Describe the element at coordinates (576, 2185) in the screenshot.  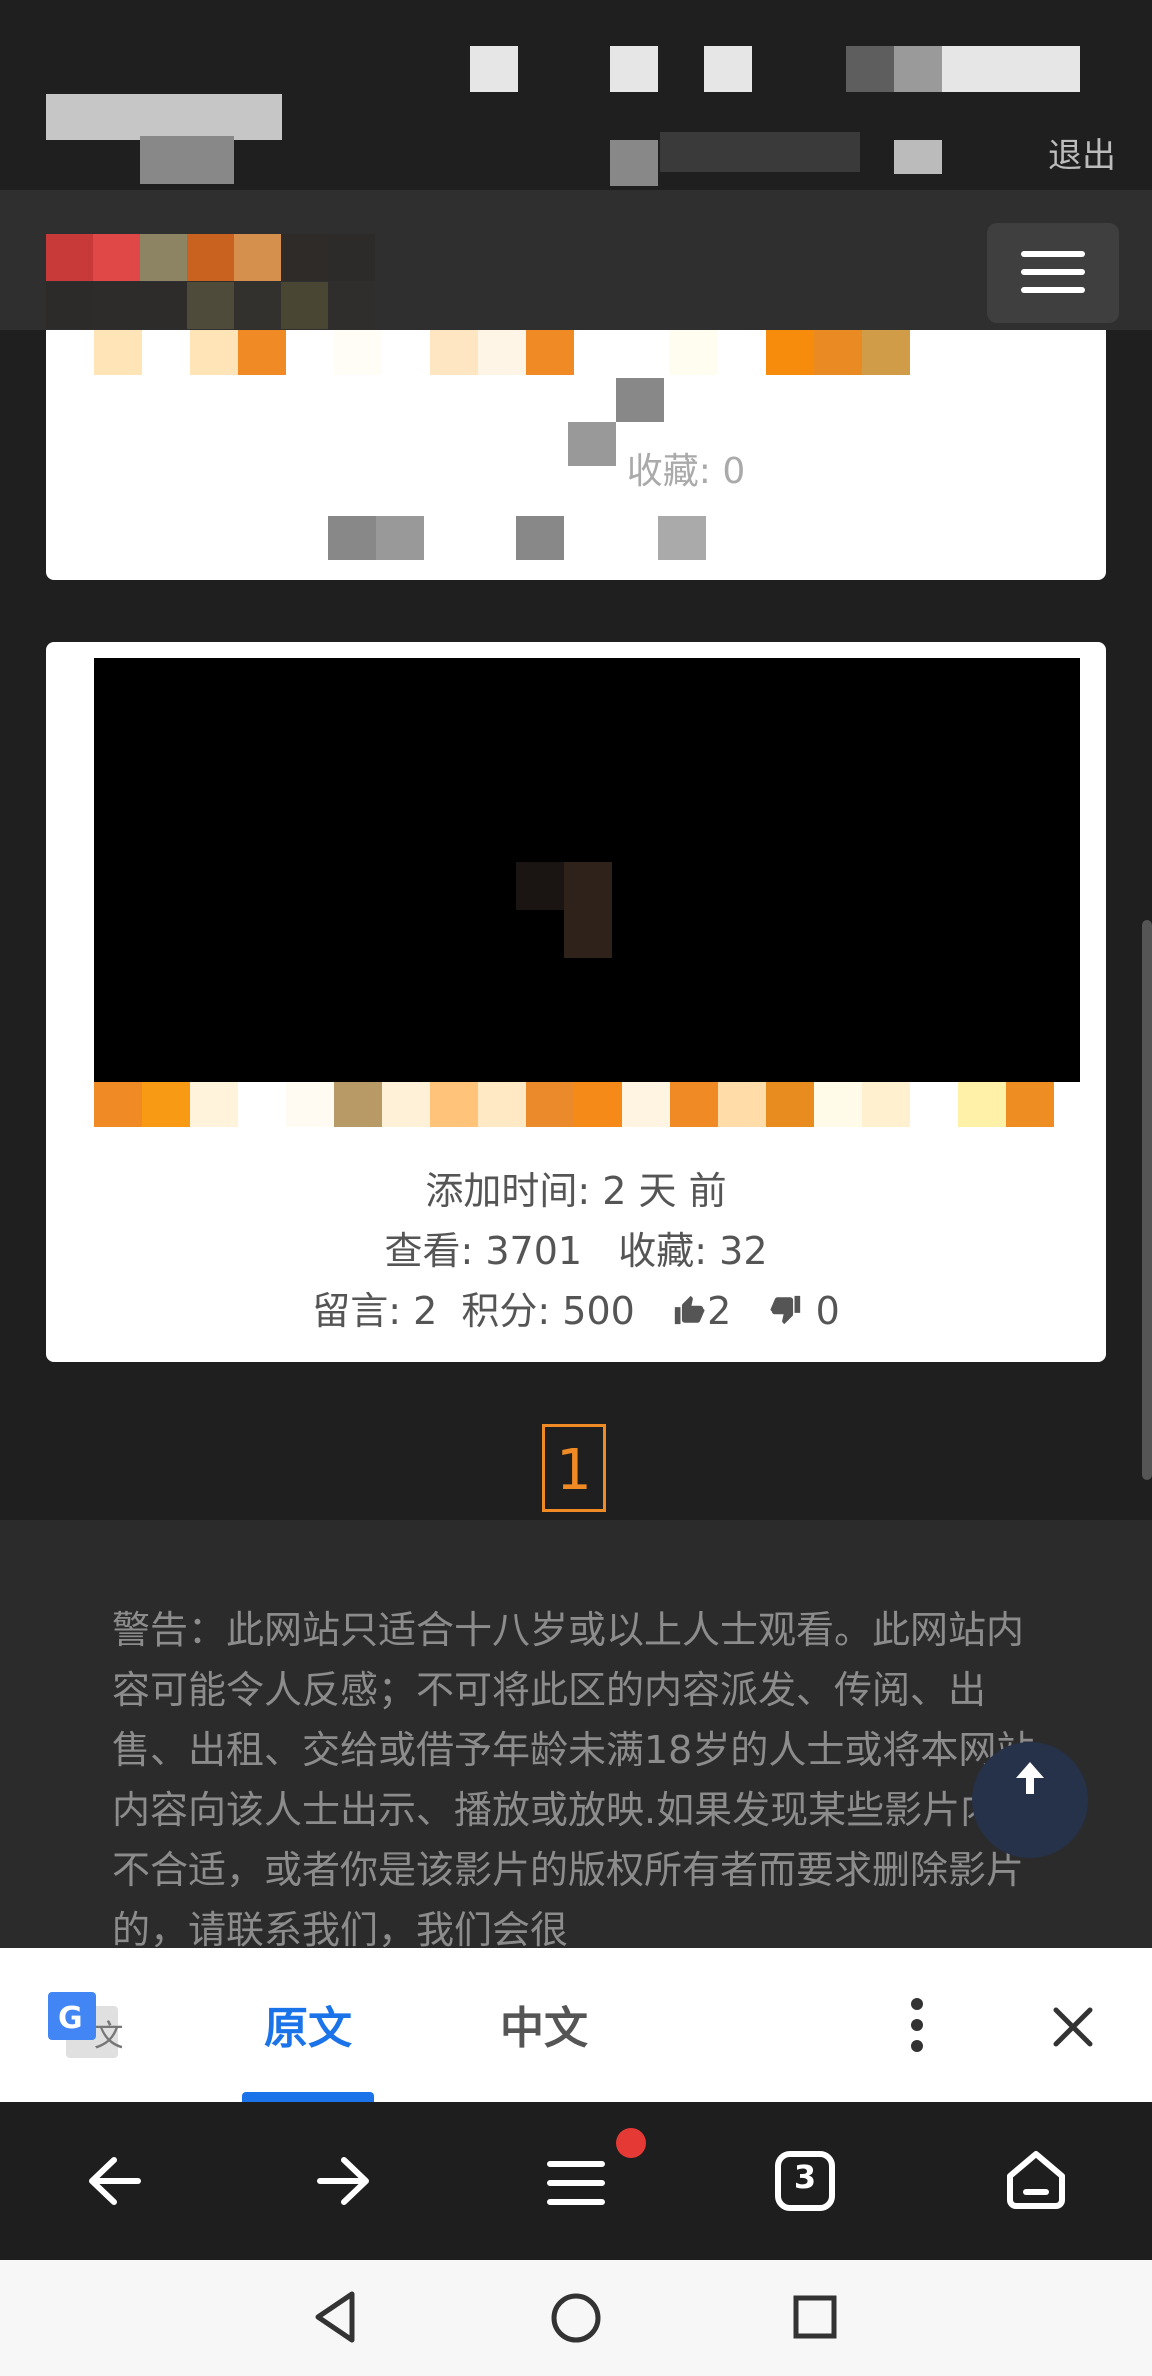
I see `browser-menu-icon` at that location.